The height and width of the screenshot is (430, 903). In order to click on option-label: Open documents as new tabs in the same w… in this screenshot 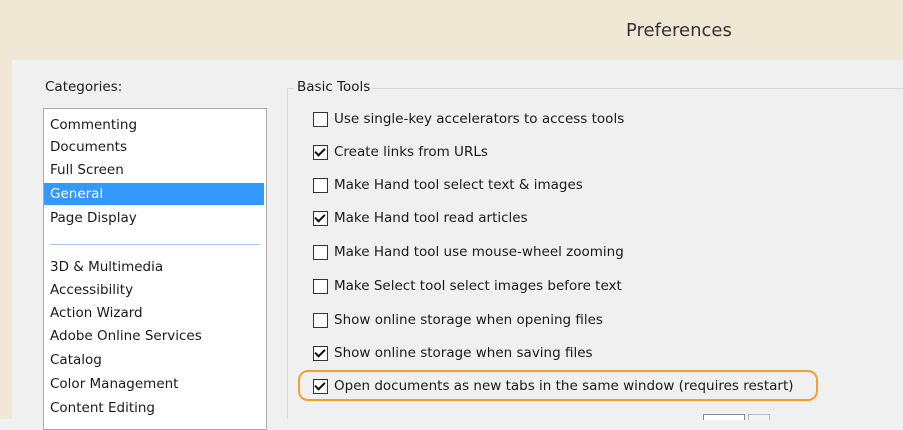, I will do `click(564, 386)`.